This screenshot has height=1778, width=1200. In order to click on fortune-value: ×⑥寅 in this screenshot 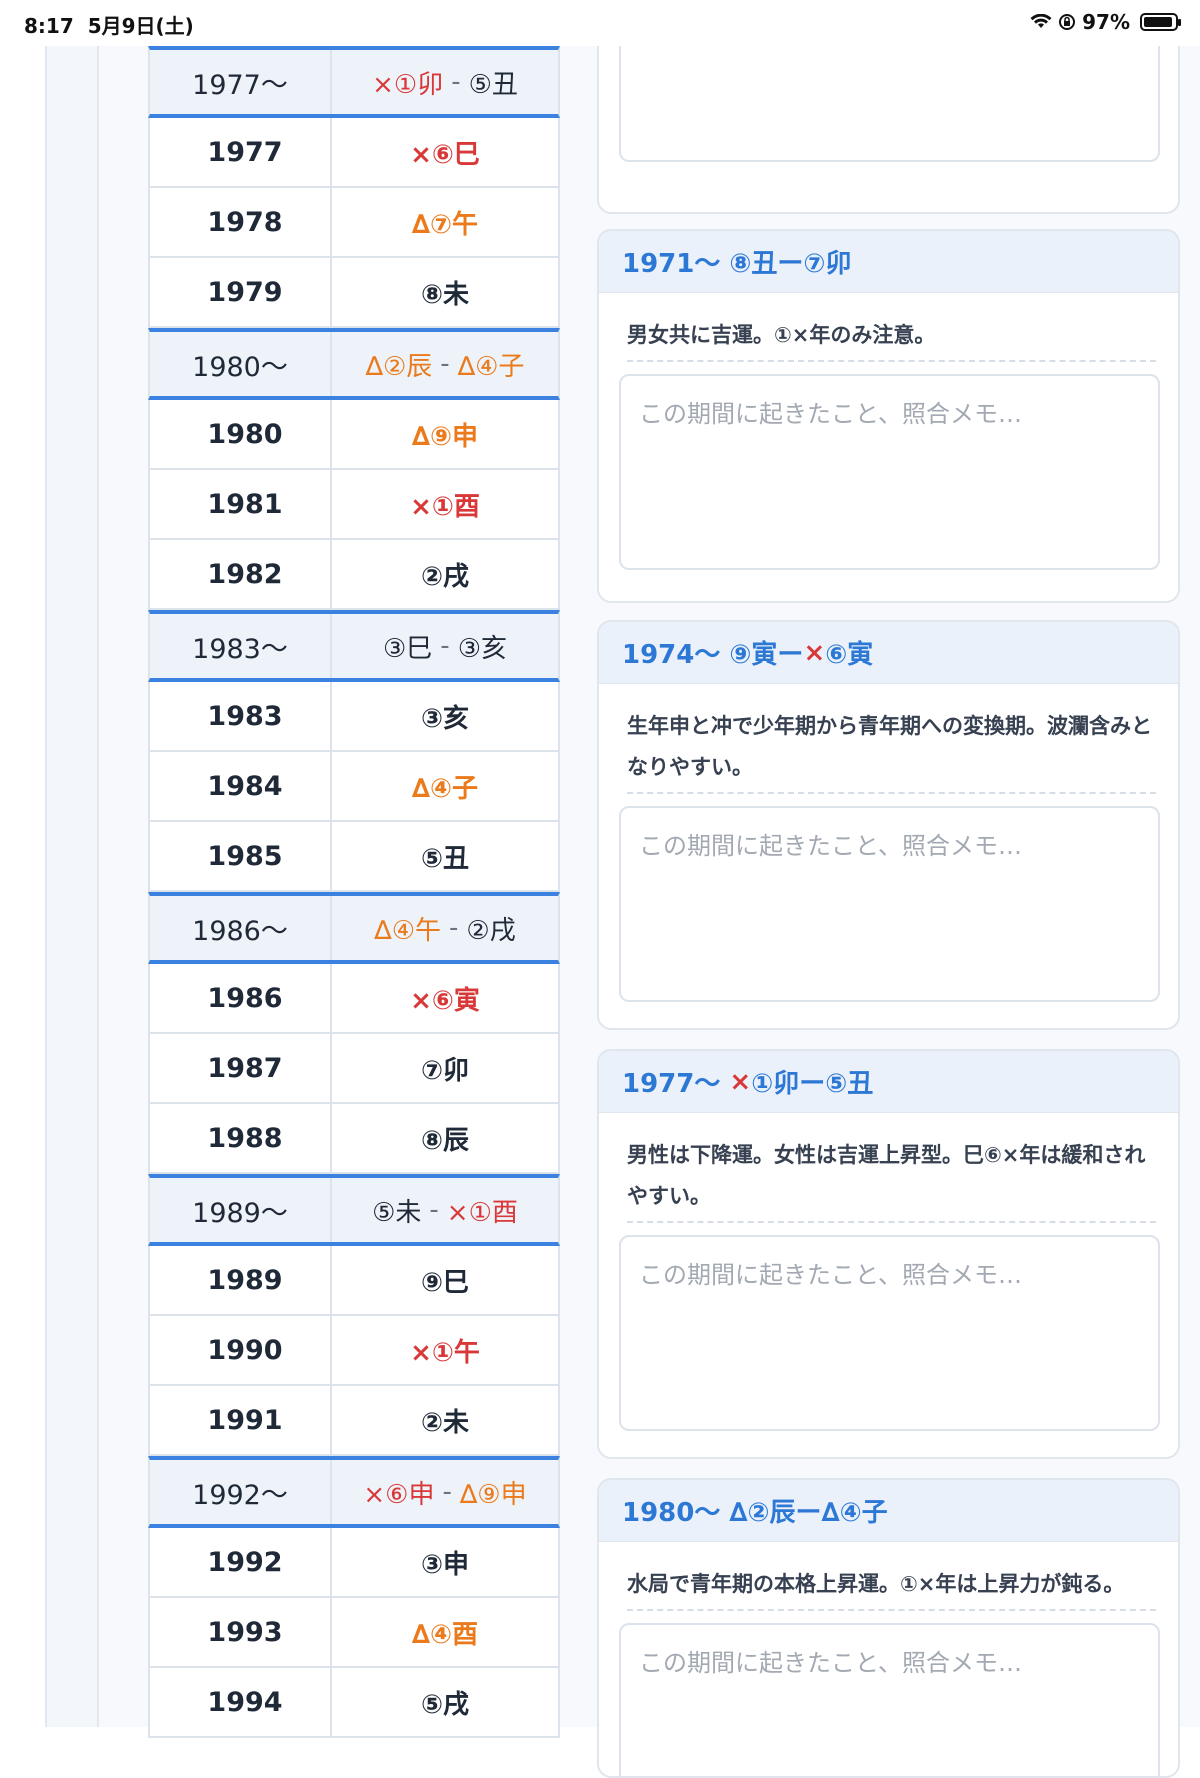, I will do `click(445, 1000)`.